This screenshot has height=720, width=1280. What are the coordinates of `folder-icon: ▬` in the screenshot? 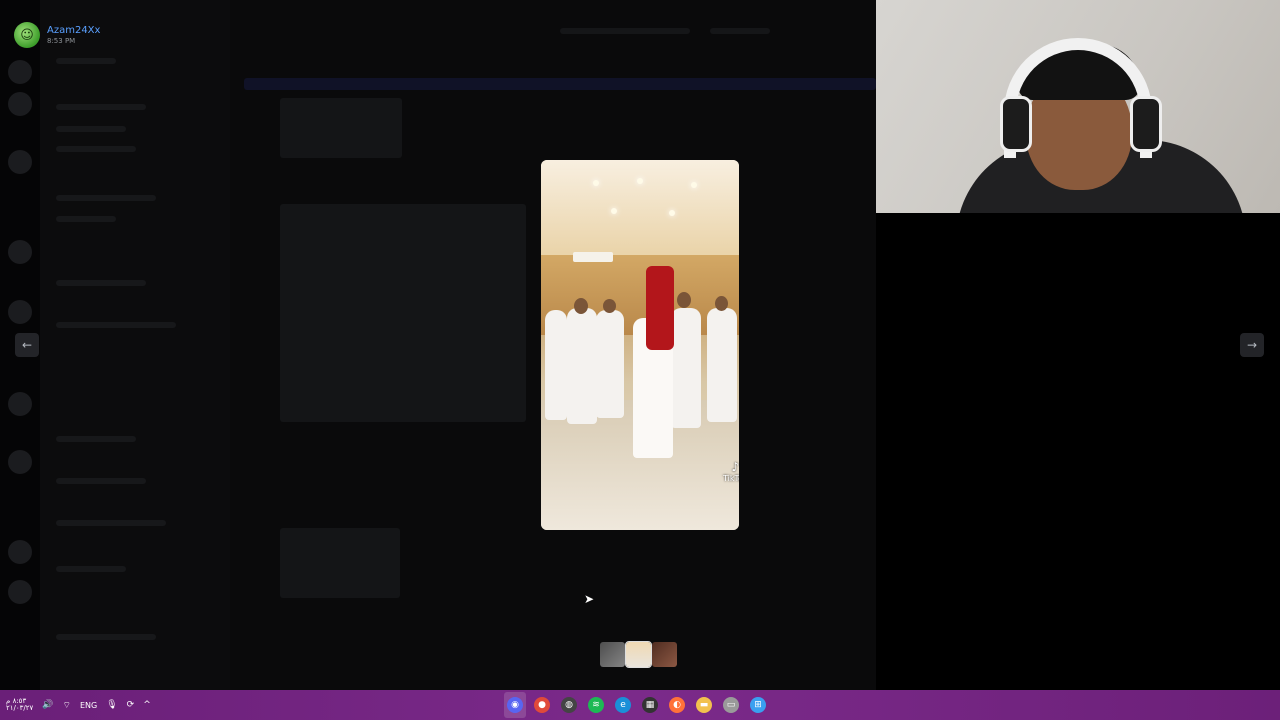 It's located at (704, 705).